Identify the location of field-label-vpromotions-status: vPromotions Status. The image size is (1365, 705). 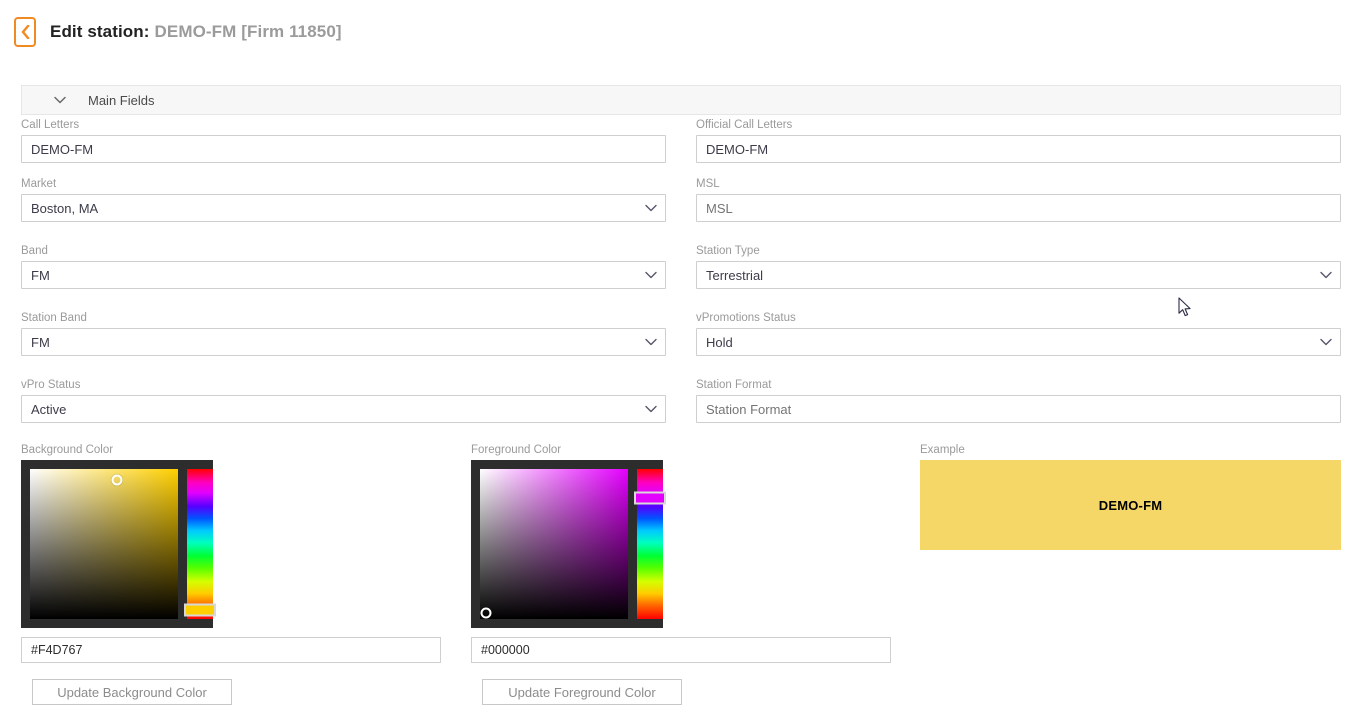
(746, 318).